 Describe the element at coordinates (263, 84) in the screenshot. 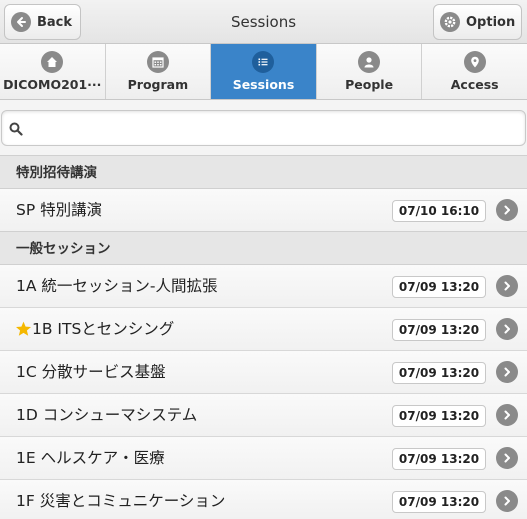

I see `tab-label: Sessions` at that location.